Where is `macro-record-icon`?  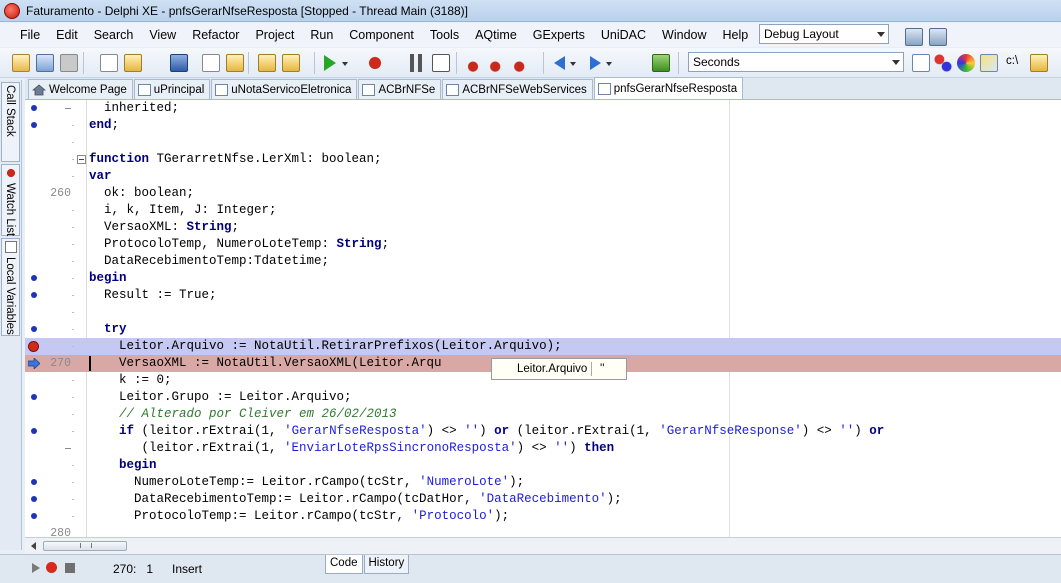
macro-record-icon is located at coordinates (51, 567).